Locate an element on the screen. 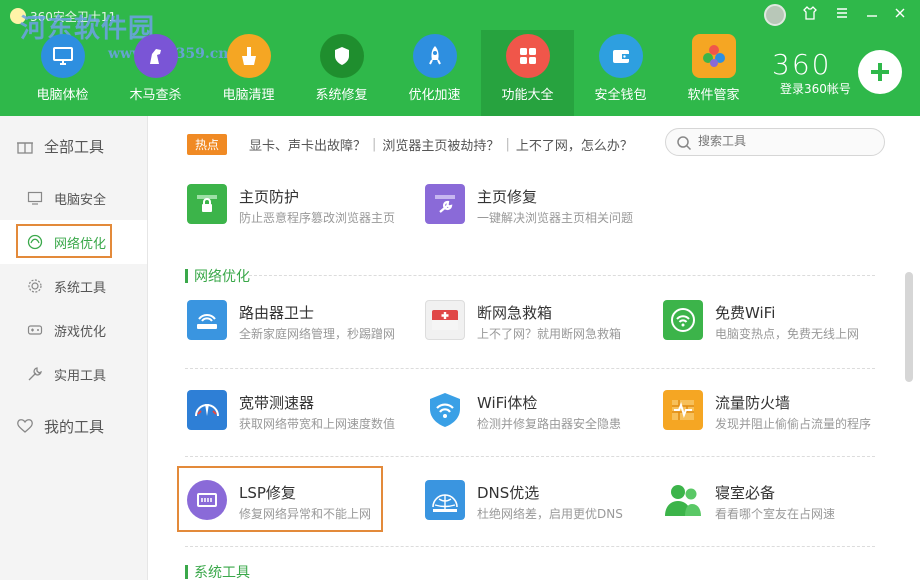 Image resolution: width=920 pixels, height=580 pixels. section-title-system: 系统工具 is located at coordinates (217, 571).